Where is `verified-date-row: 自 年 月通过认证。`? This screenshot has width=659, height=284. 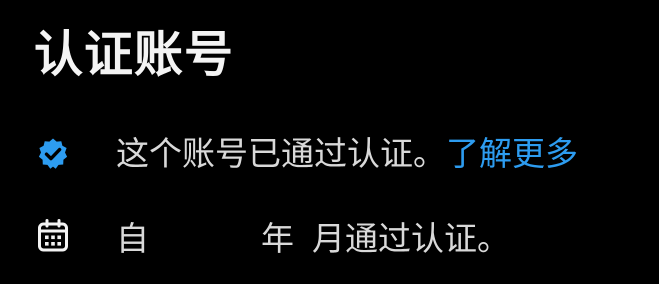
verified-date-row: 自 年 月通过认证。 is located at coordinates (273, 236).